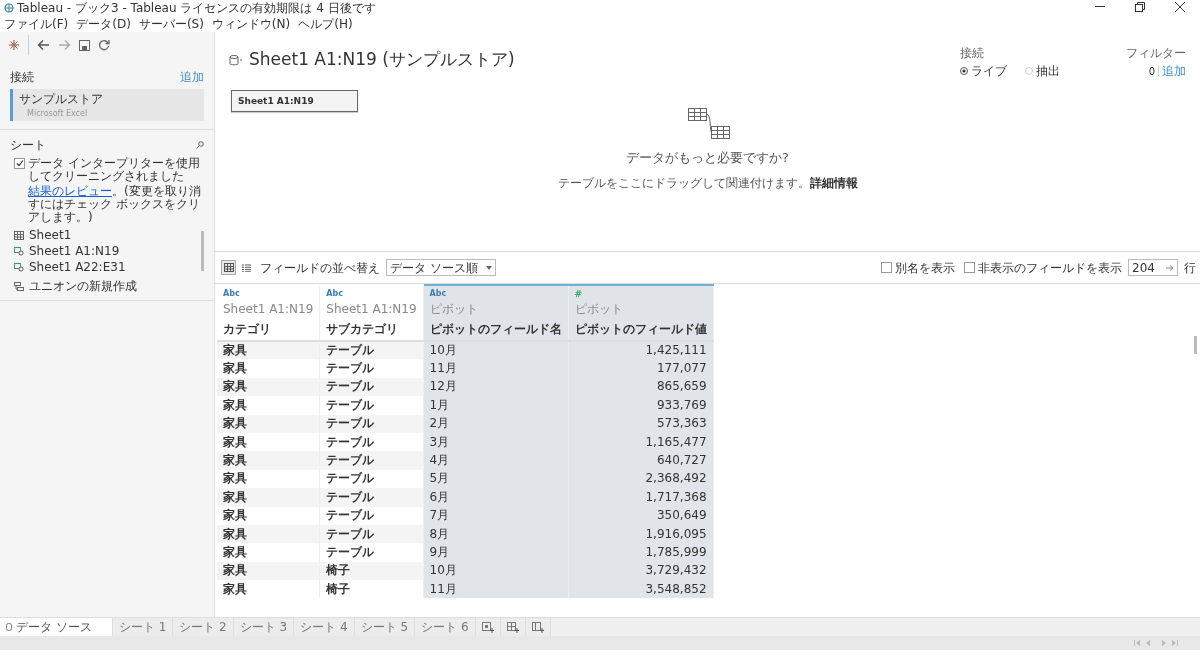  Describe the element at coordinates (487, 627) in the screenshot. I see `new-worksheet-icon` at that location.